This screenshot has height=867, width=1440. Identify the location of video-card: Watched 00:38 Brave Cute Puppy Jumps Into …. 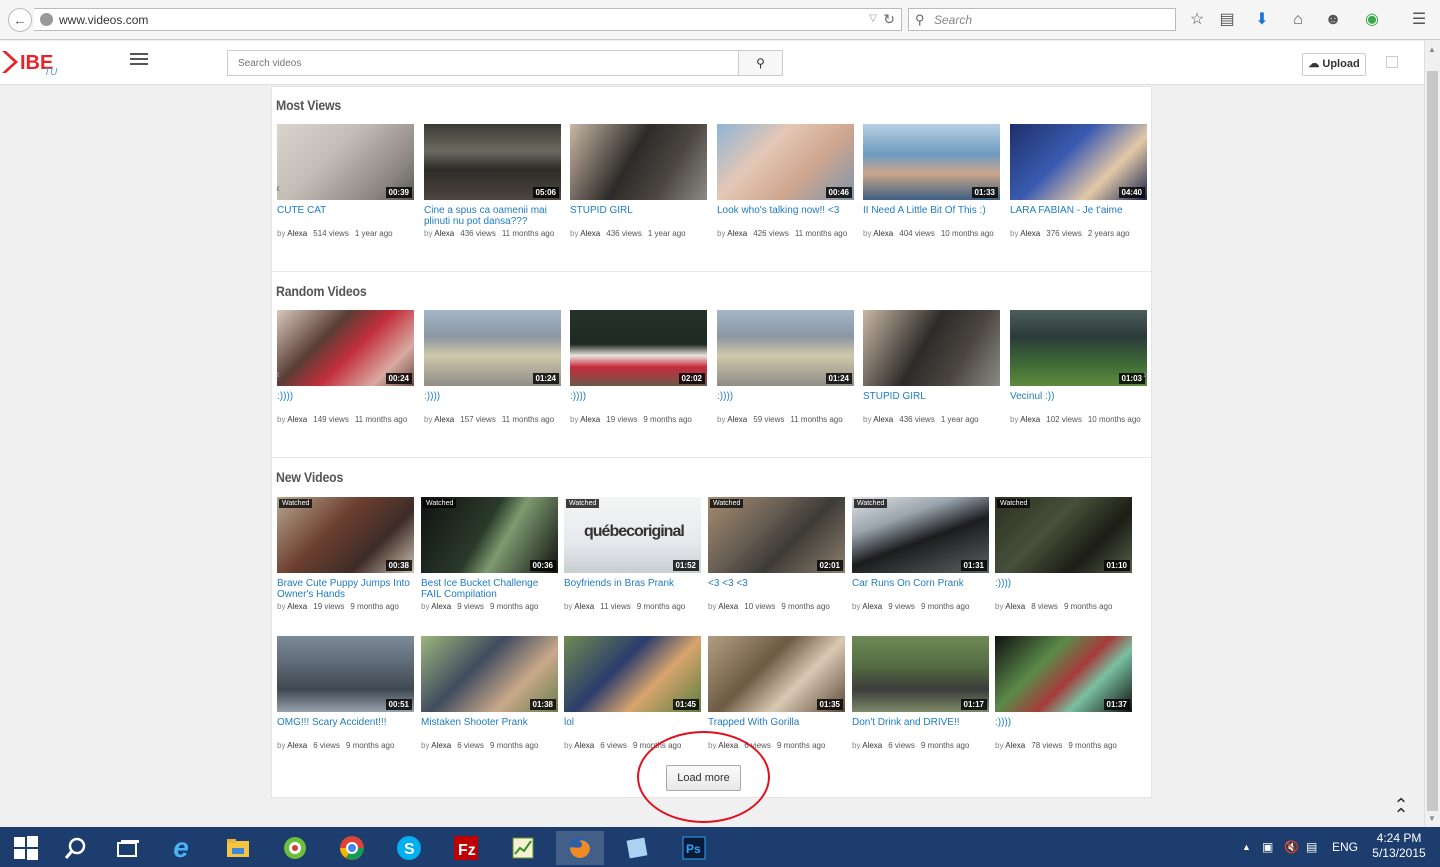
(346, 554).